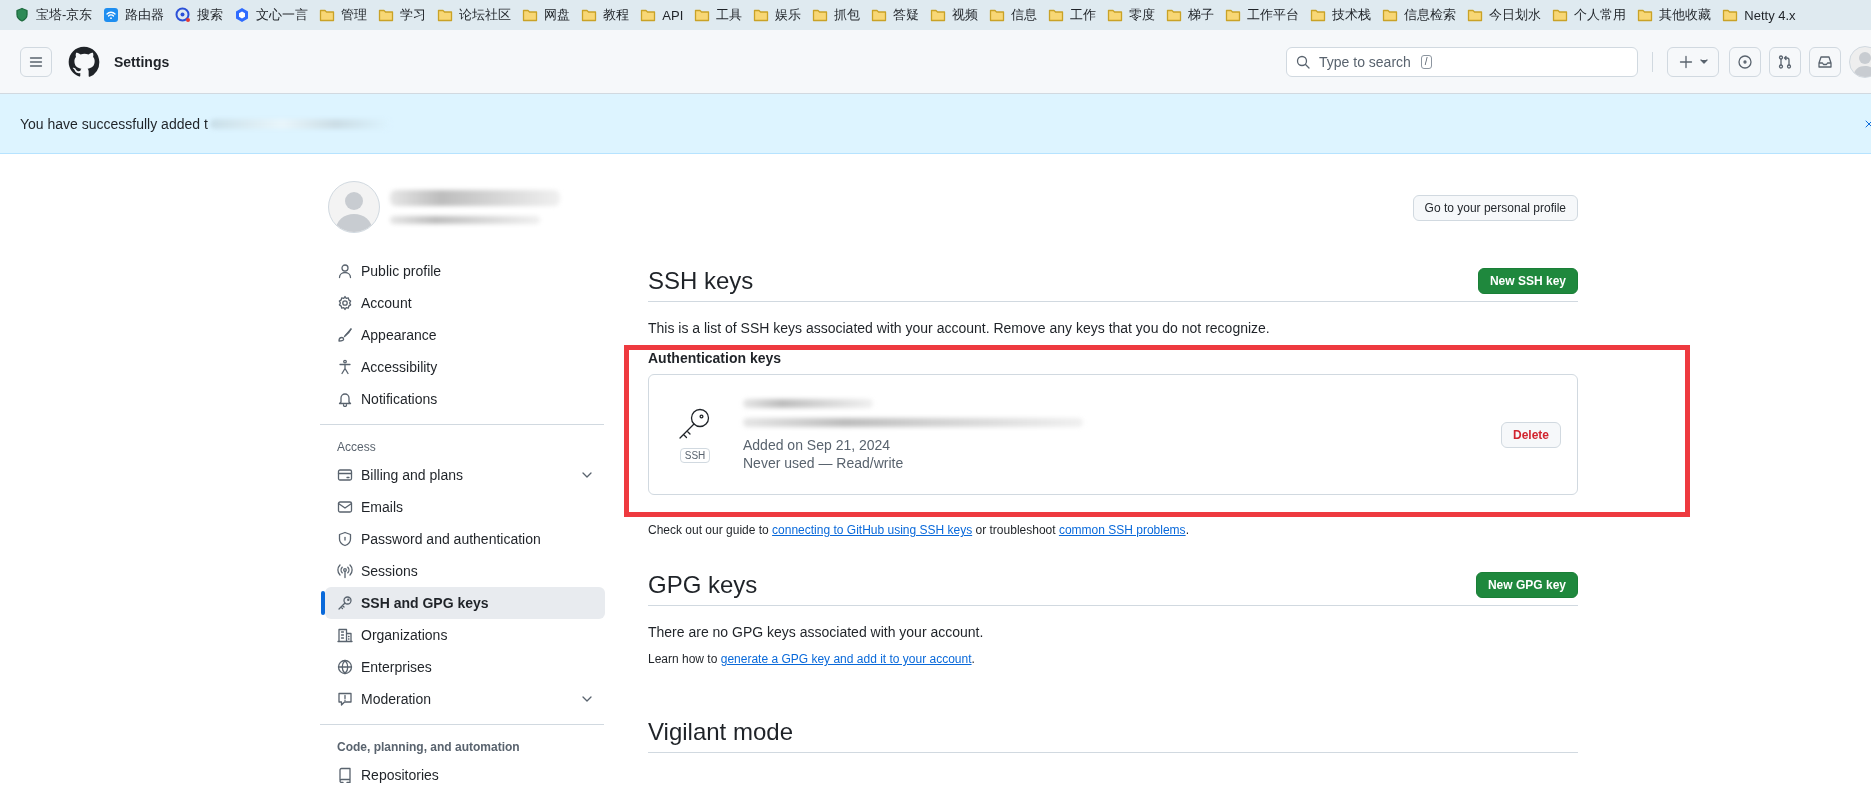 This screenshot has height=790, width=1871. What do you see at coordinates (1462, 61) in the screenshot?
I see `search-field: Type to search /` at bounding box center [1462, 61].